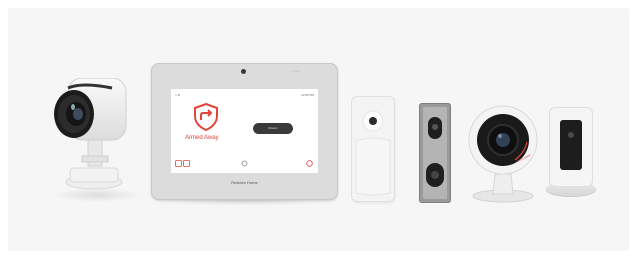 Image resolution: width=637 pixels, height=259 pixels. I want to click on screen-clock: 12:05 PM, so click(307, 95).